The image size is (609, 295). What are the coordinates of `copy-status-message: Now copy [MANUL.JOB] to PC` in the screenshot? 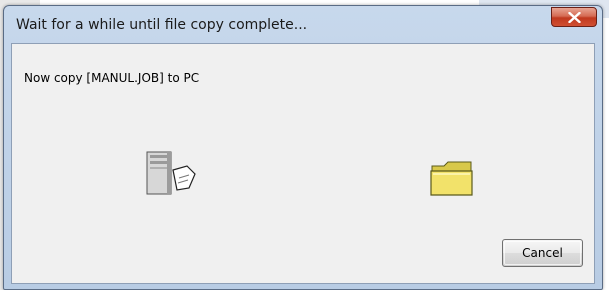 It's located at (112, 78).